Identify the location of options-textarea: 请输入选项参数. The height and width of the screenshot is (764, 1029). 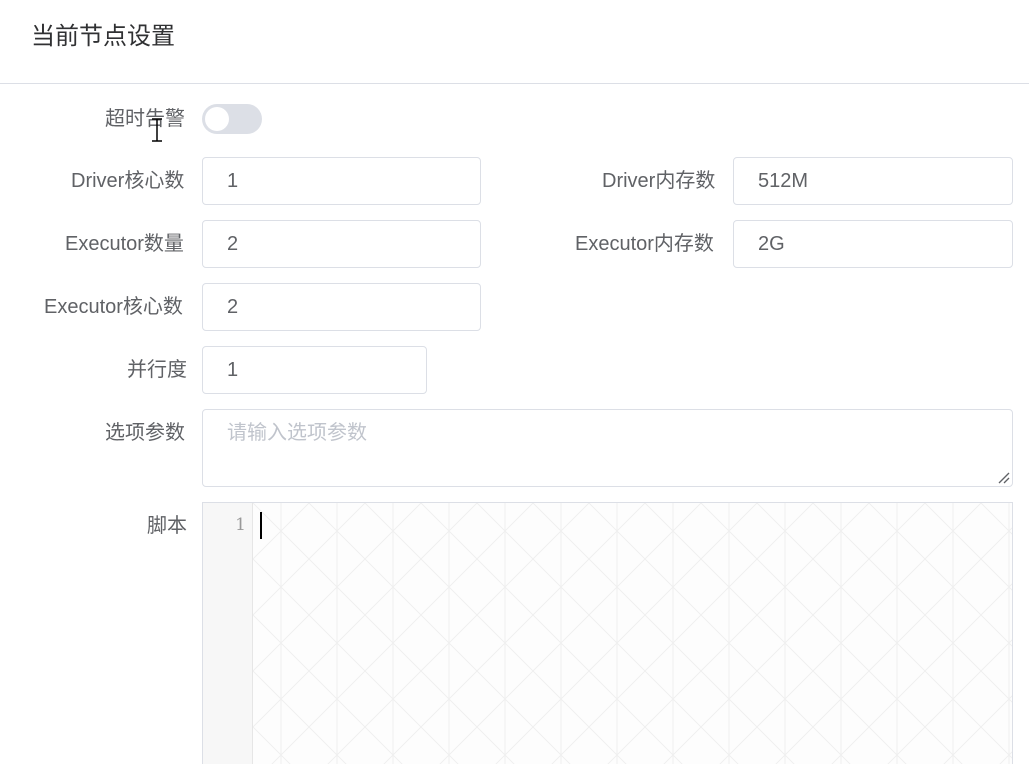
(607, 448).